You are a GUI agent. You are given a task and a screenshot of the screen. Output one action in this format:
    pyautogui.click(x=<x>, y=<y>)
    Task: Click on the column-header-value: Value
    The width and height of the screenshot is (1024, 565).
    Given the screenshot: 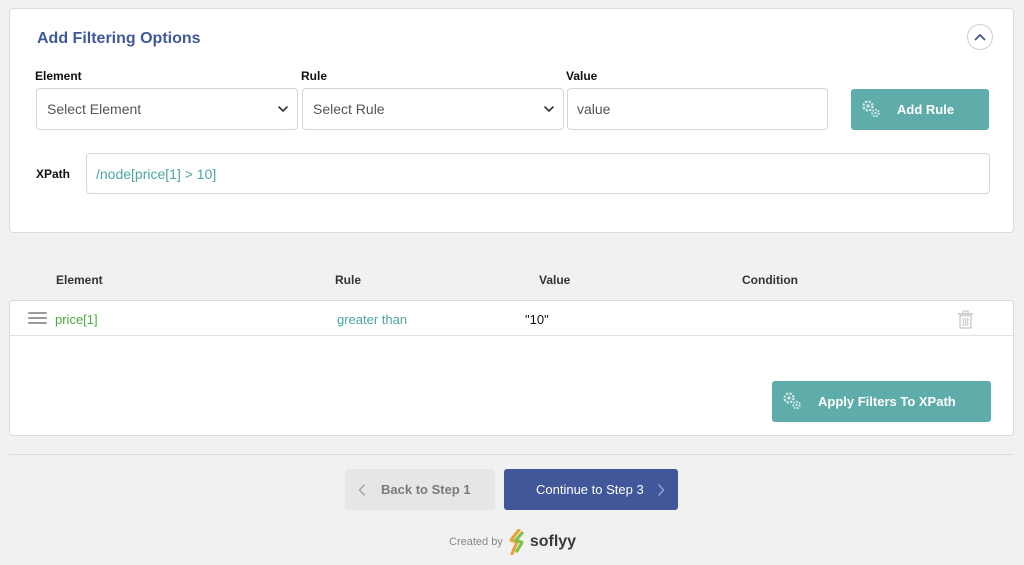 What is the action you would take?
    pyautogui.click(x=555, y=280)
    